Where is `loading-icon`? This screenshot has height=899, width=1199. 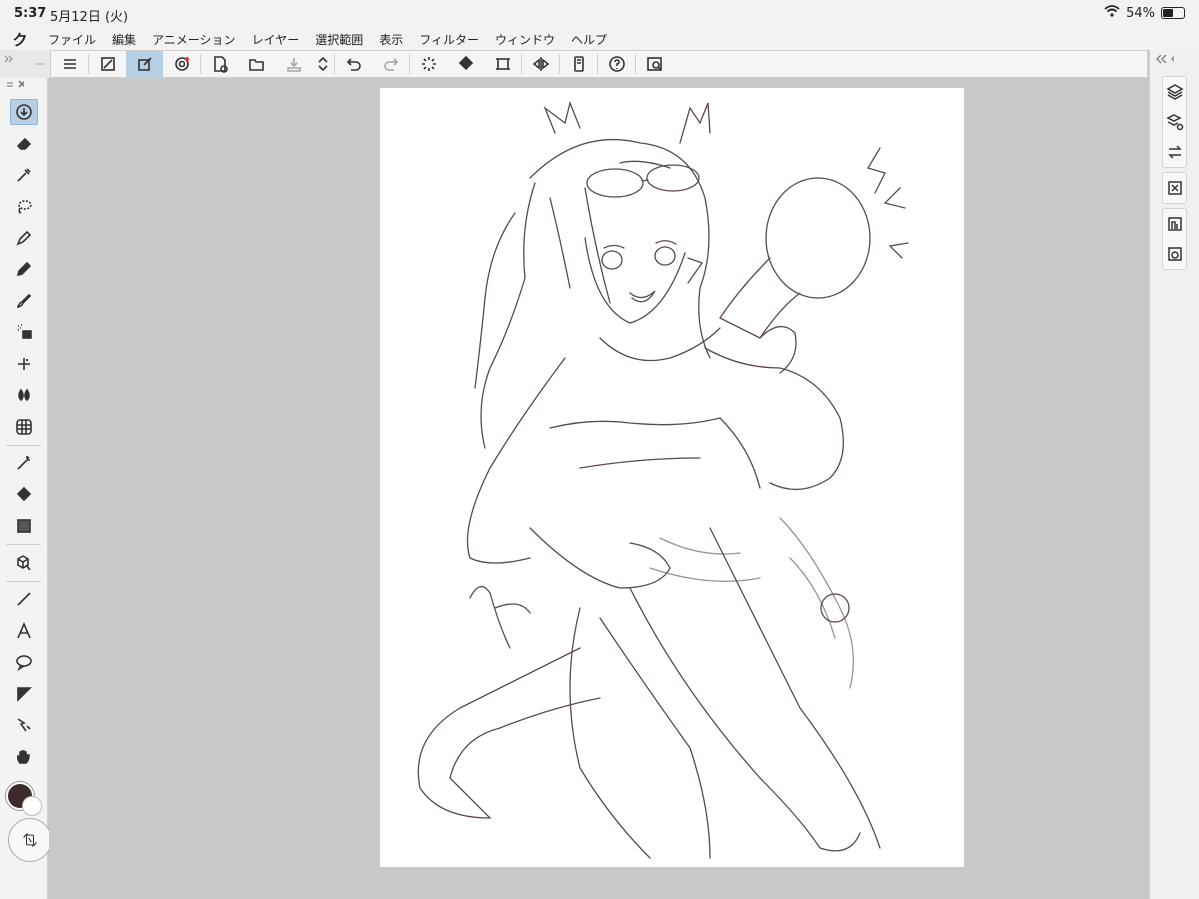 loading-icon is located at coordinates (428, 64).